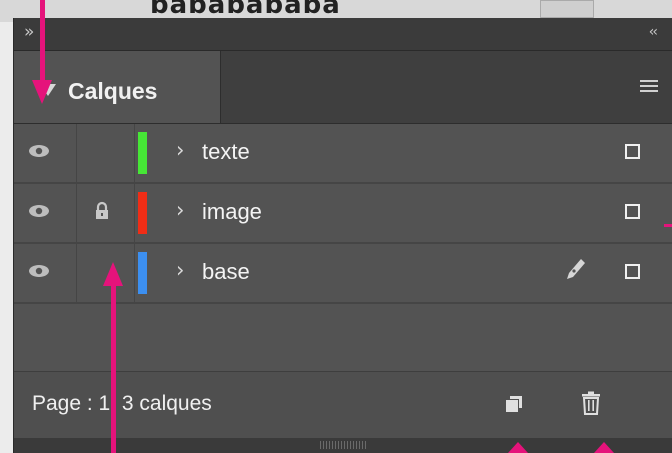 The width and height of the screenshot is (672, 453). I want to click on resize-grip-icon, so click(343, 445).